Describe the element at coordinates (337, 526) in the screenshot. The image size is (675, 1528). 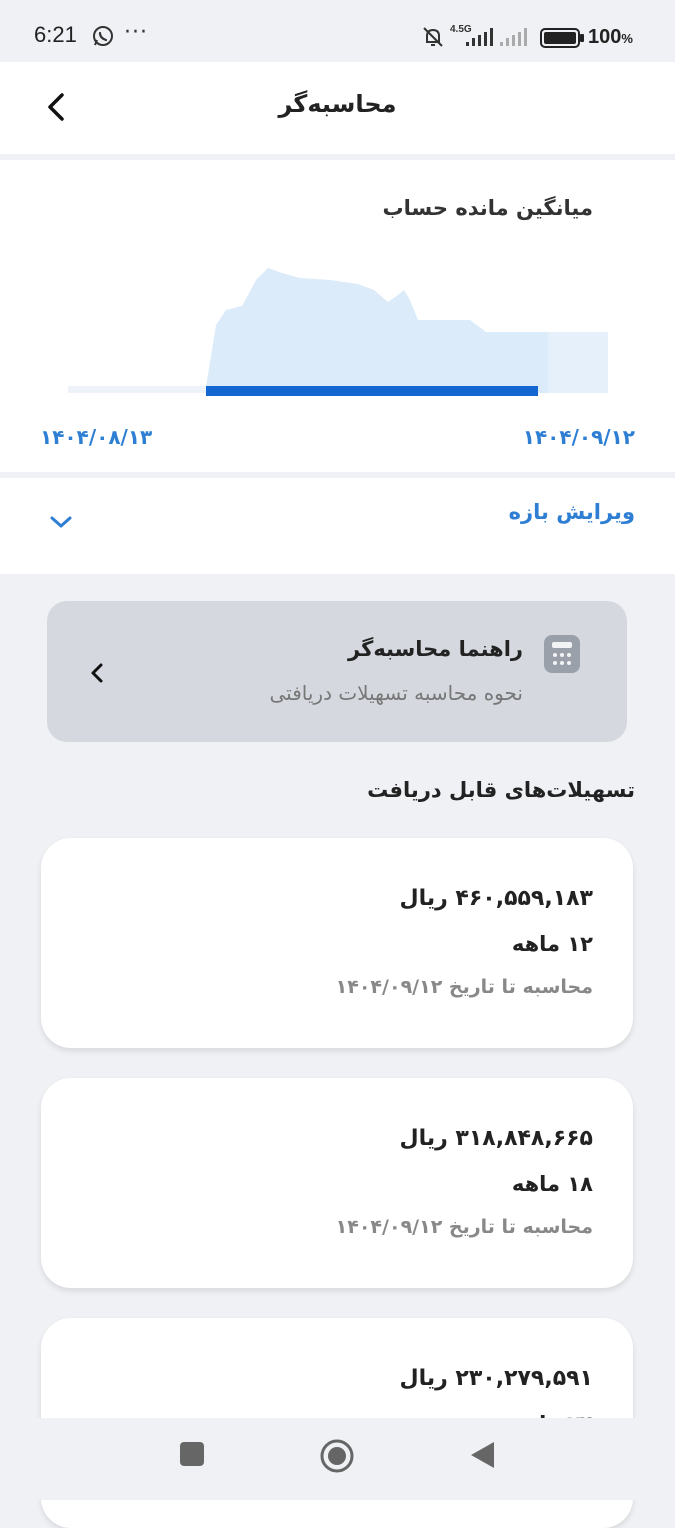
I see `edit-range-toggle: ویرایش بازه` at that location.